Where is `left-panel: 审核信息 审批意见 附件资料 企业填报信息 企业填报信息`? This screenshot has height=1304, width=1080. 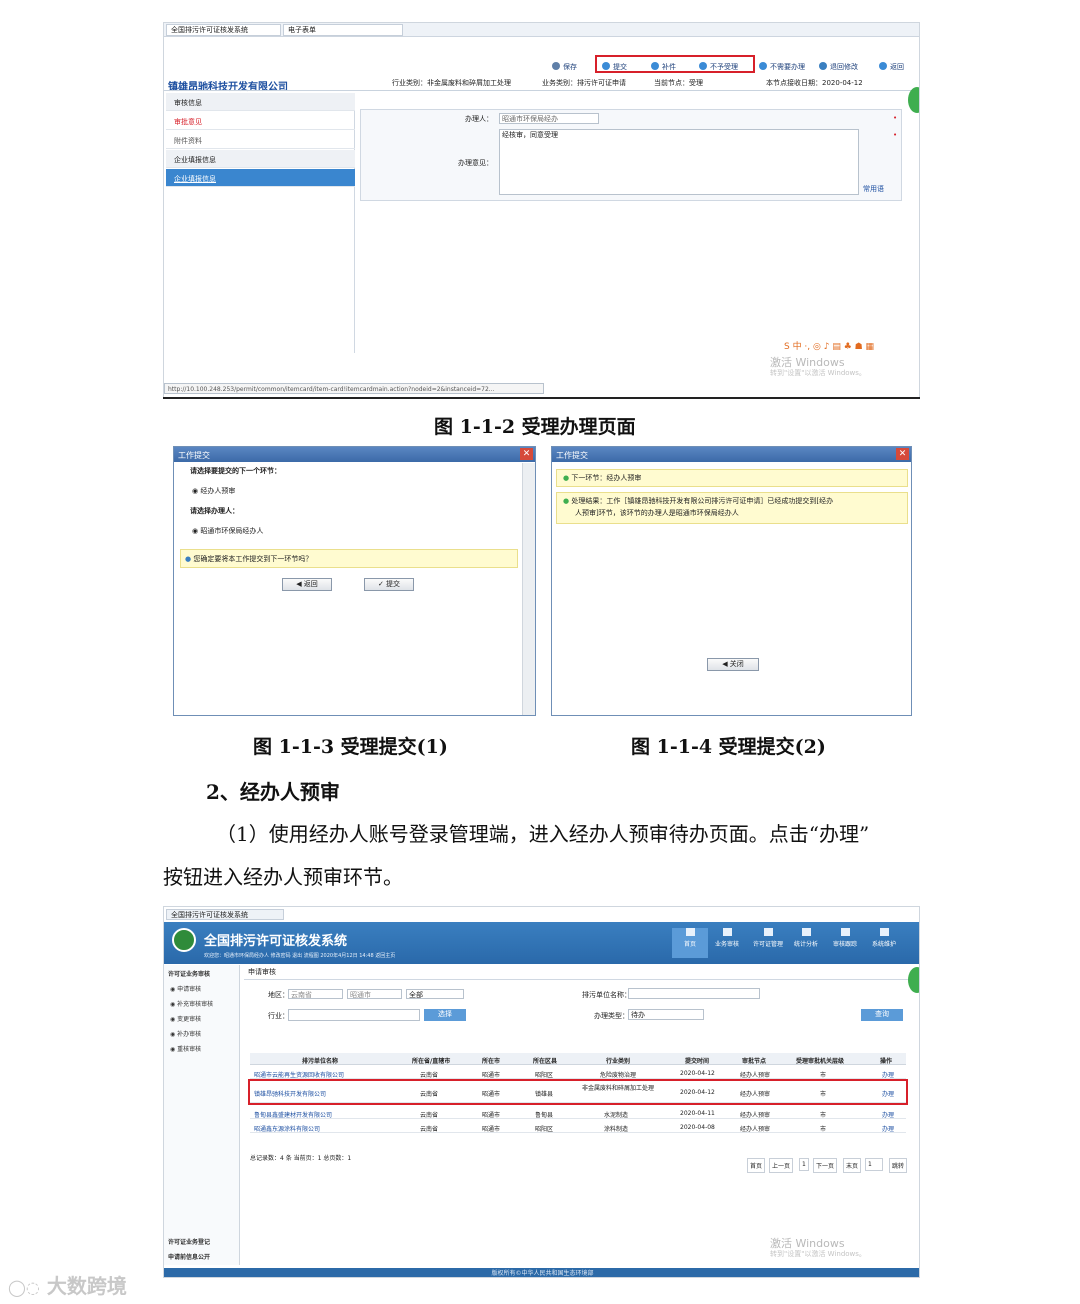
left-panel: 审核信息 审批意见 附件资料 企业填报信息 企业填报信息 is located at coordinates (260, 223).